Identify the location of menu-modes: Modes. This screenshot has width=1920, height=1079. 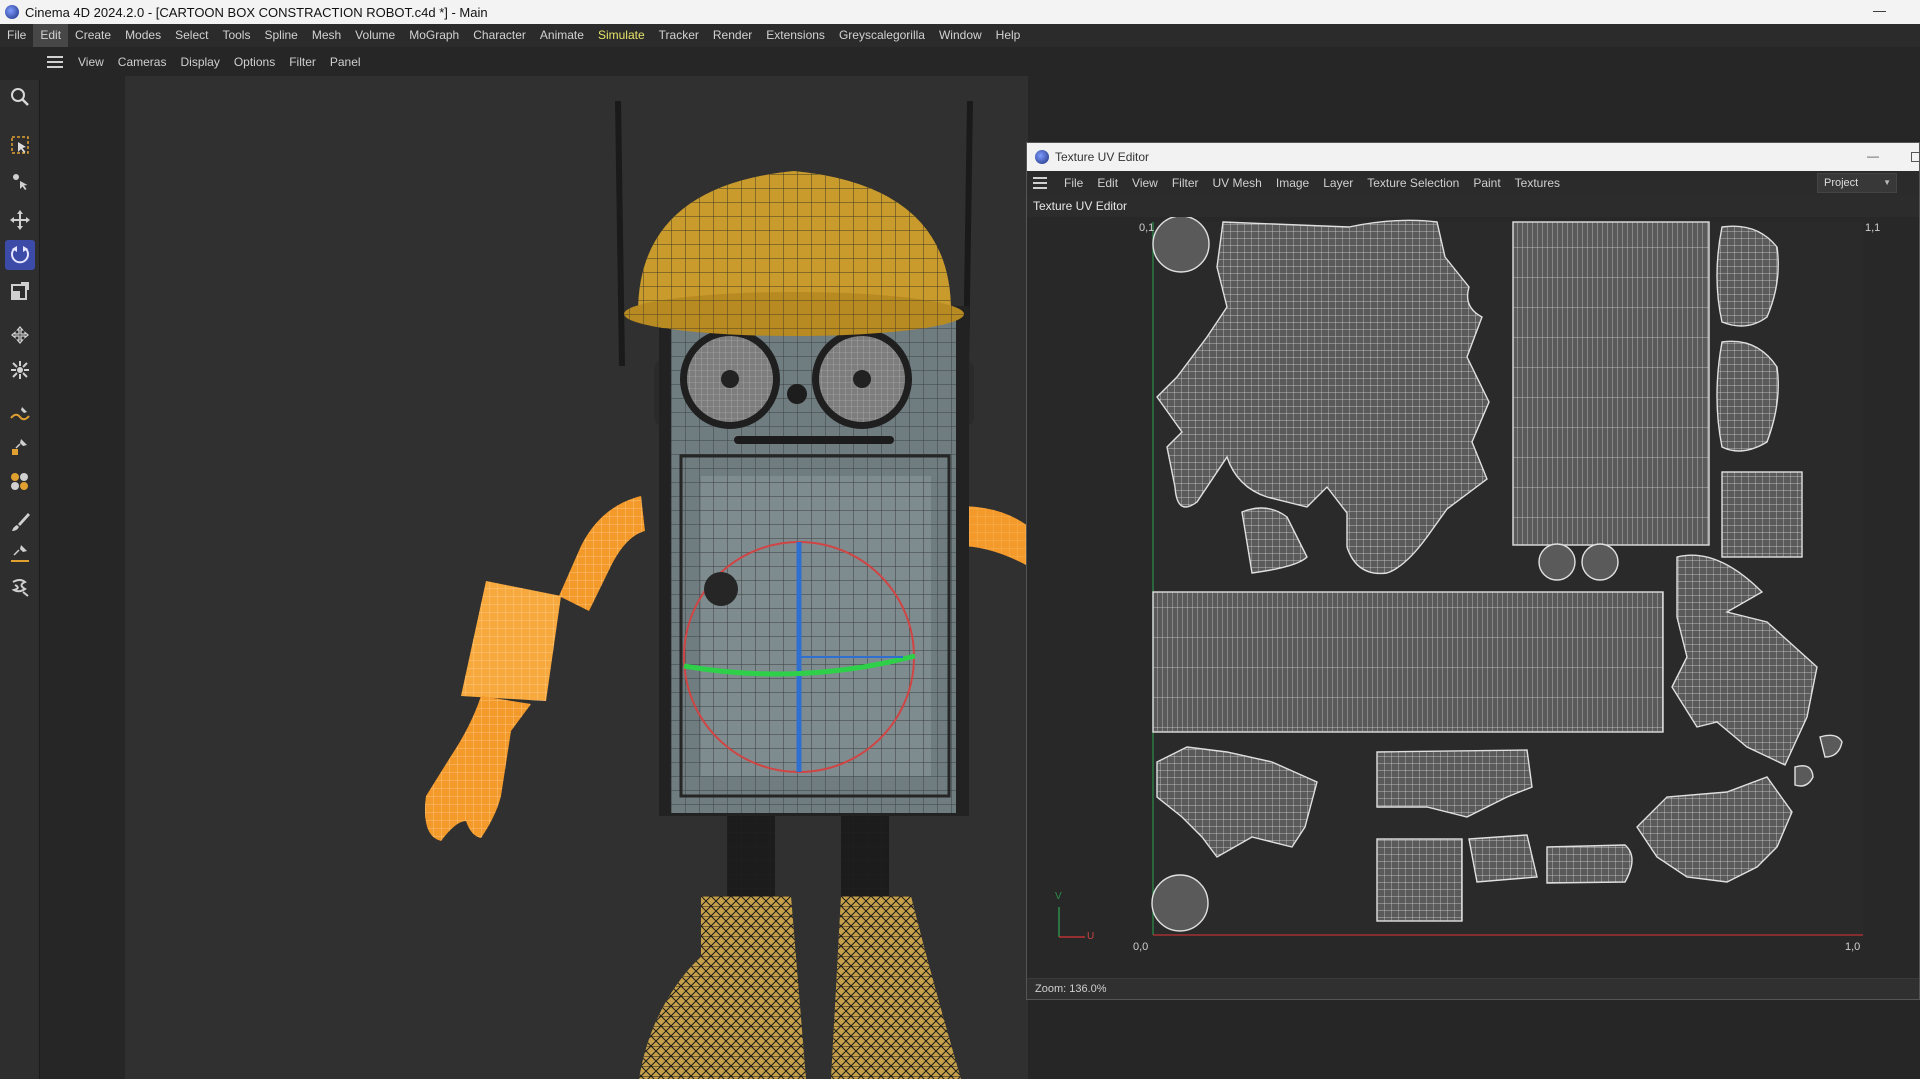
(143, 35).